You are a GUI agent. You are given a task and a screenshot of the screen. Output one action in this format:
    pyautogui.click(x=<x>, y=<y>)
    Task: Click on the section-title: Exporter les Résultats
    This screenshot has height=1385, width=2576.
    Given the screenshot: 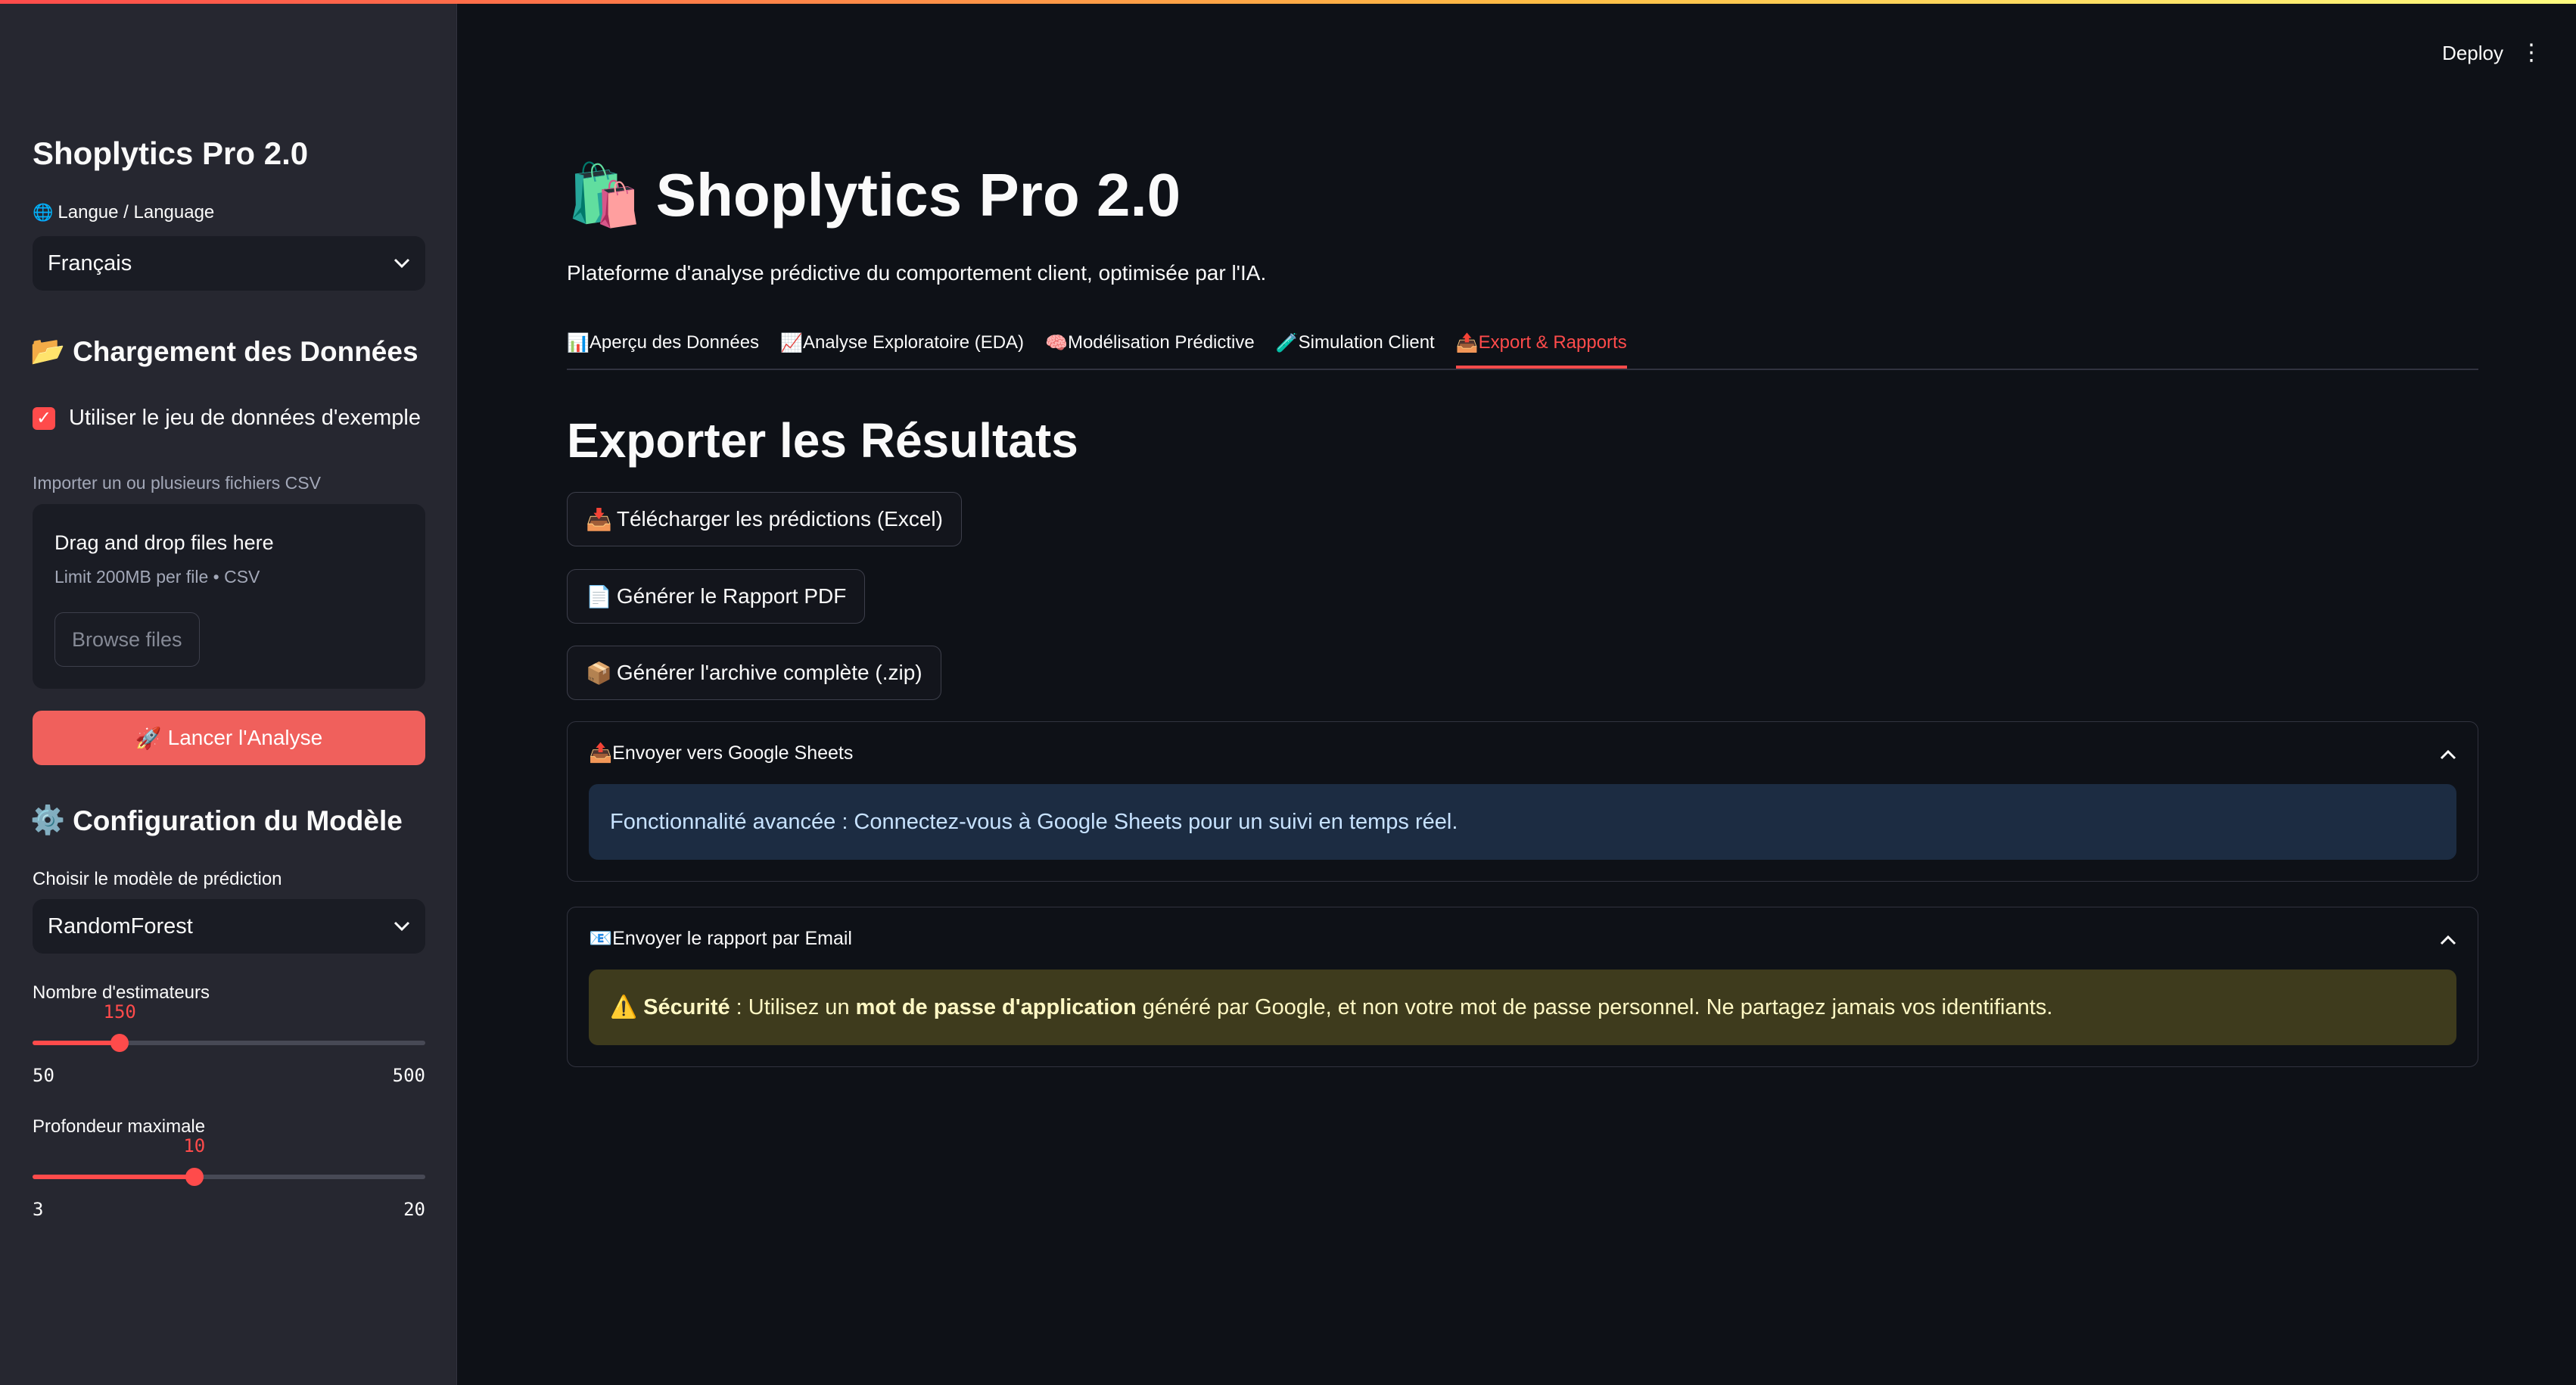 What is the action you would take?
    pyautogui.click(x=822, y=440)
    